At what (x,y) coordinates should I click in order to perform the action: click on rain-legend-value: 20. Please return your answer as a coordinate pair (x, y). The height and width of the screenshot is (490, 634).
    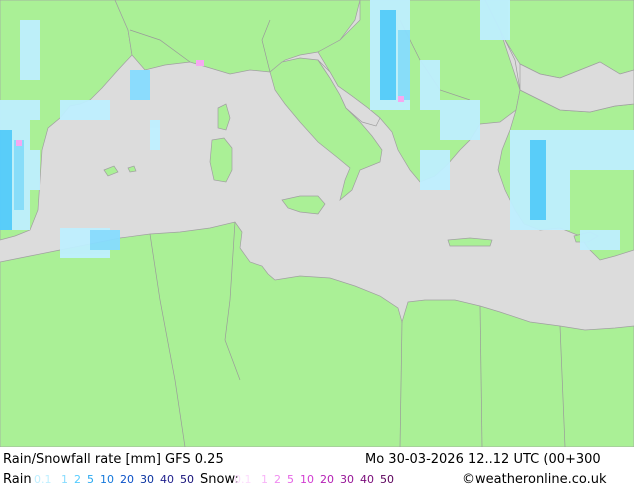
    Looking at the image, I should click on (127, 479).